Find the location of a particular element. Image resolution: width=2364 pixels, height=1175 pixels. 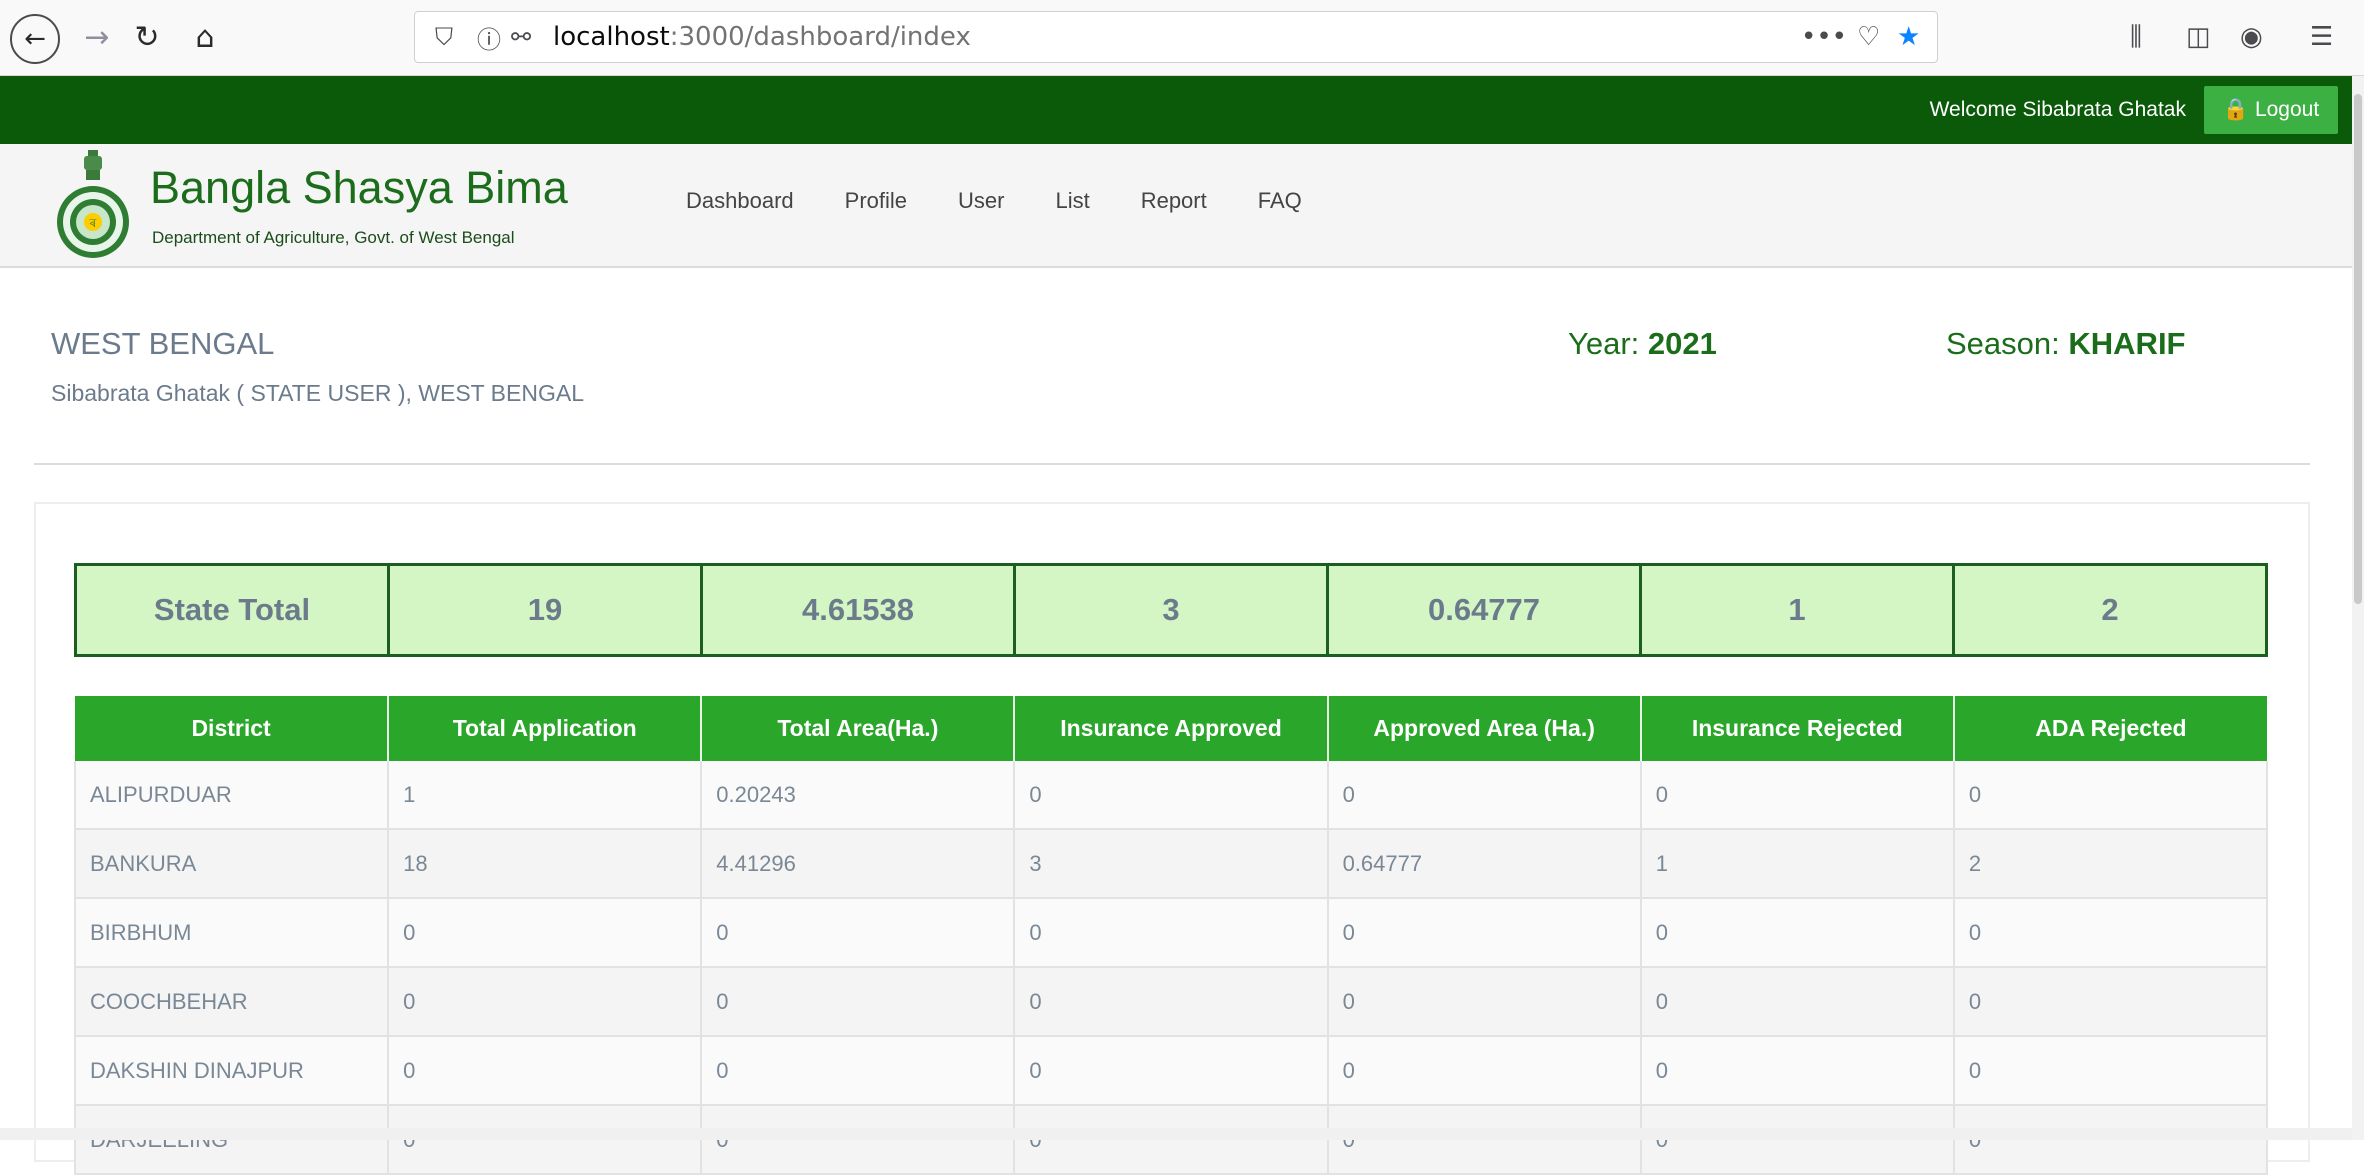

bookmark-star-icon: ★ is located at coordinates (1908, 37).